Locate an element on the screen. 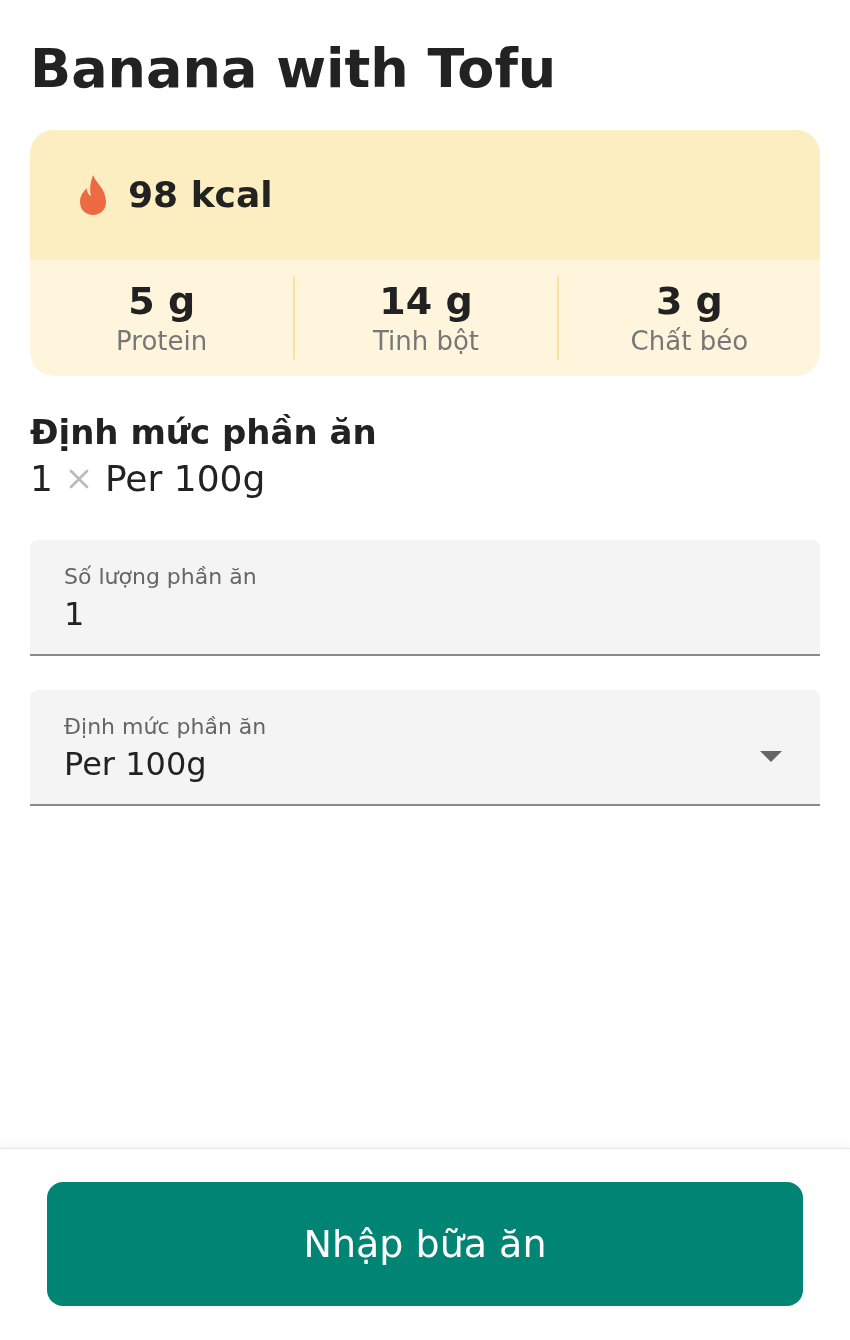 This screenshot has height=1340, width=850. macro-label: Chất béo is located at coordinates (689, 341).